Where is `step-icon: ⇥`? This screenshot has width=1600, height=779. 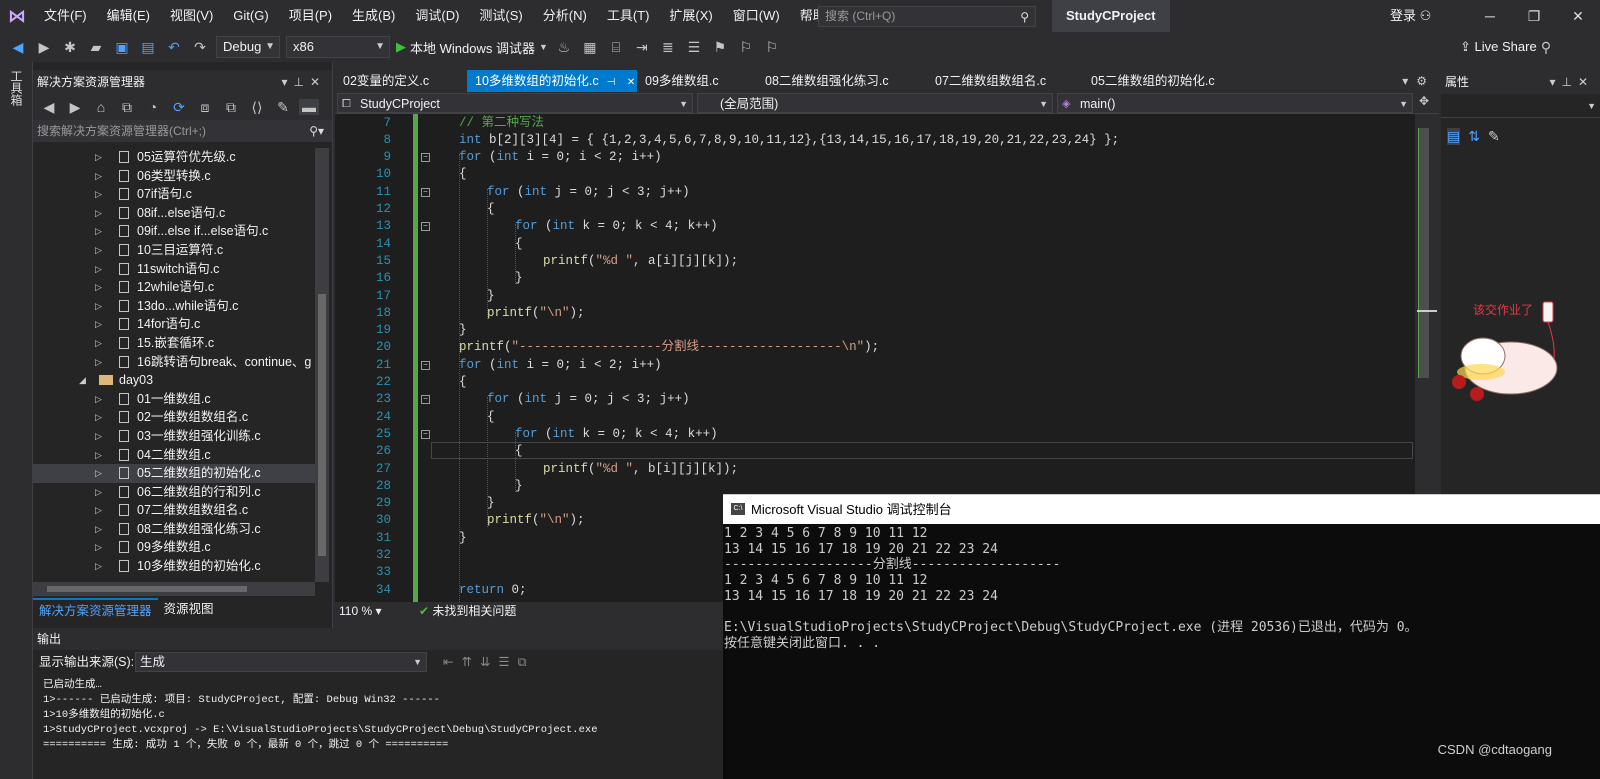 step-icon: ⇥ is located at coordinates (642, 47).